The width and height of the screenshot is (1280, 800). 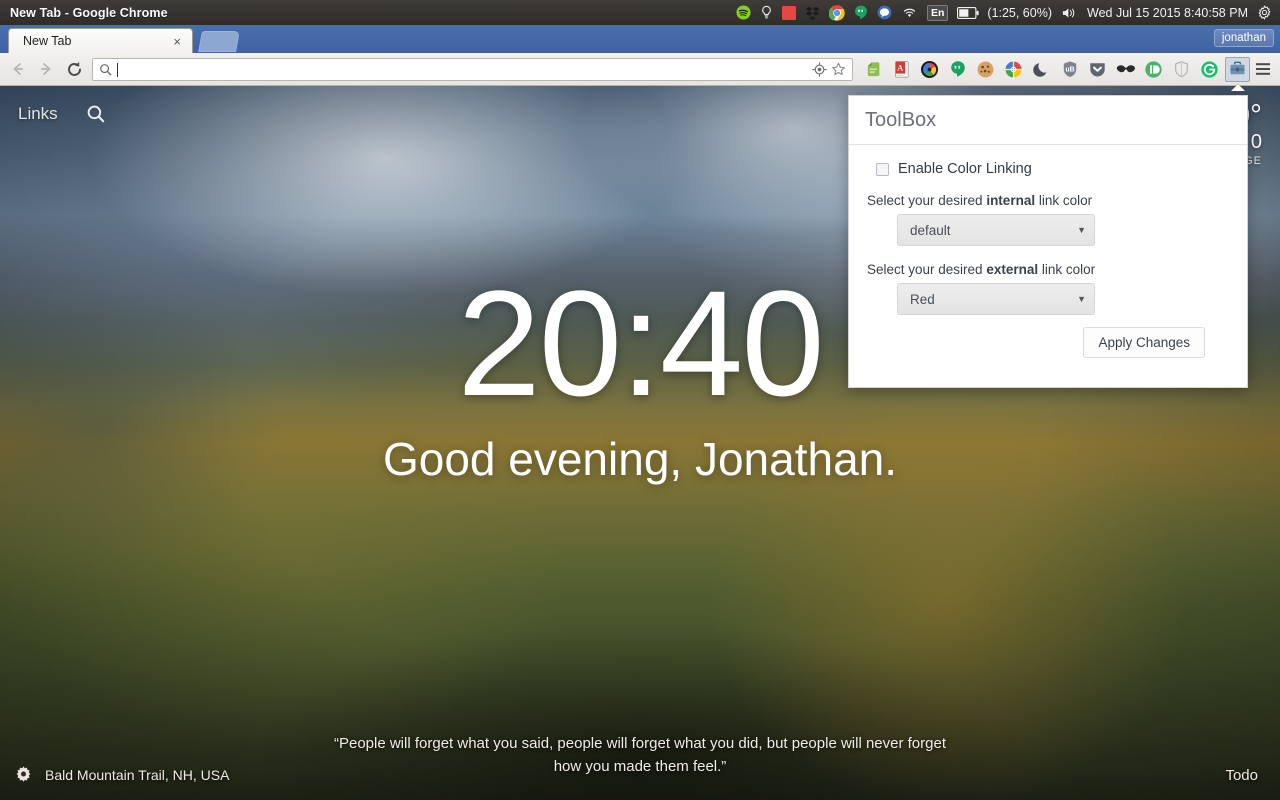 What do you see at coordinates (1209, 69) in the screenshot?
I see `grammarly-icon` at bounding box center [1209, 69].